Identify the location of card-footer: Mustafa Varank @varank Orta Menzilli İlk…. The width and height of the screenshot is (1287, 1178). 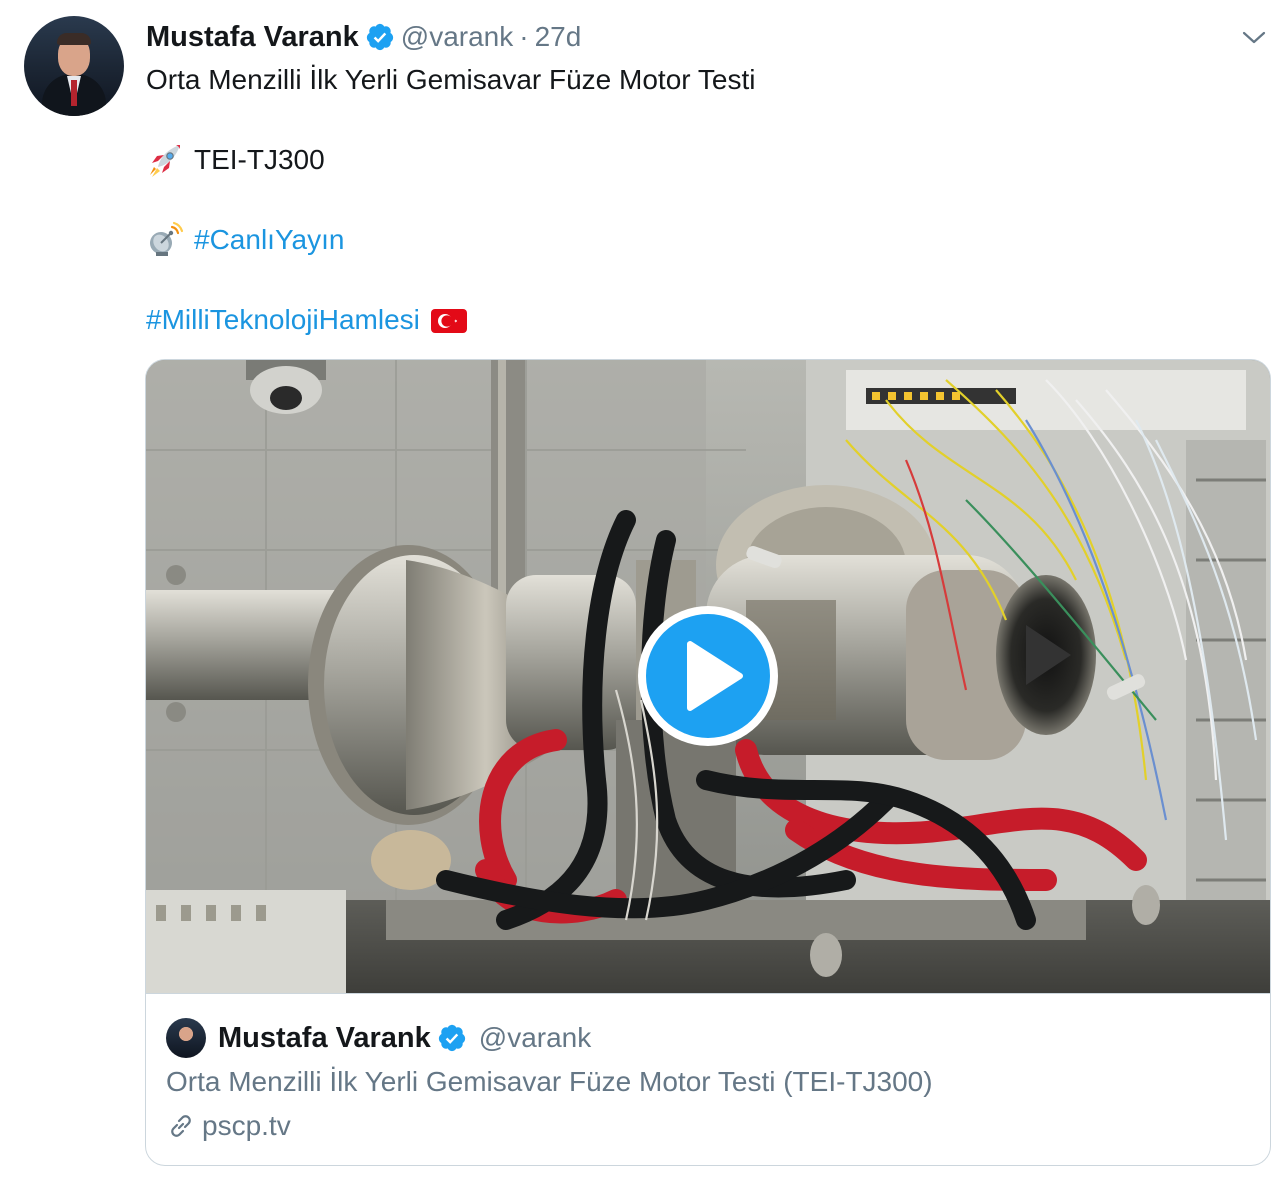
(708, 1079).